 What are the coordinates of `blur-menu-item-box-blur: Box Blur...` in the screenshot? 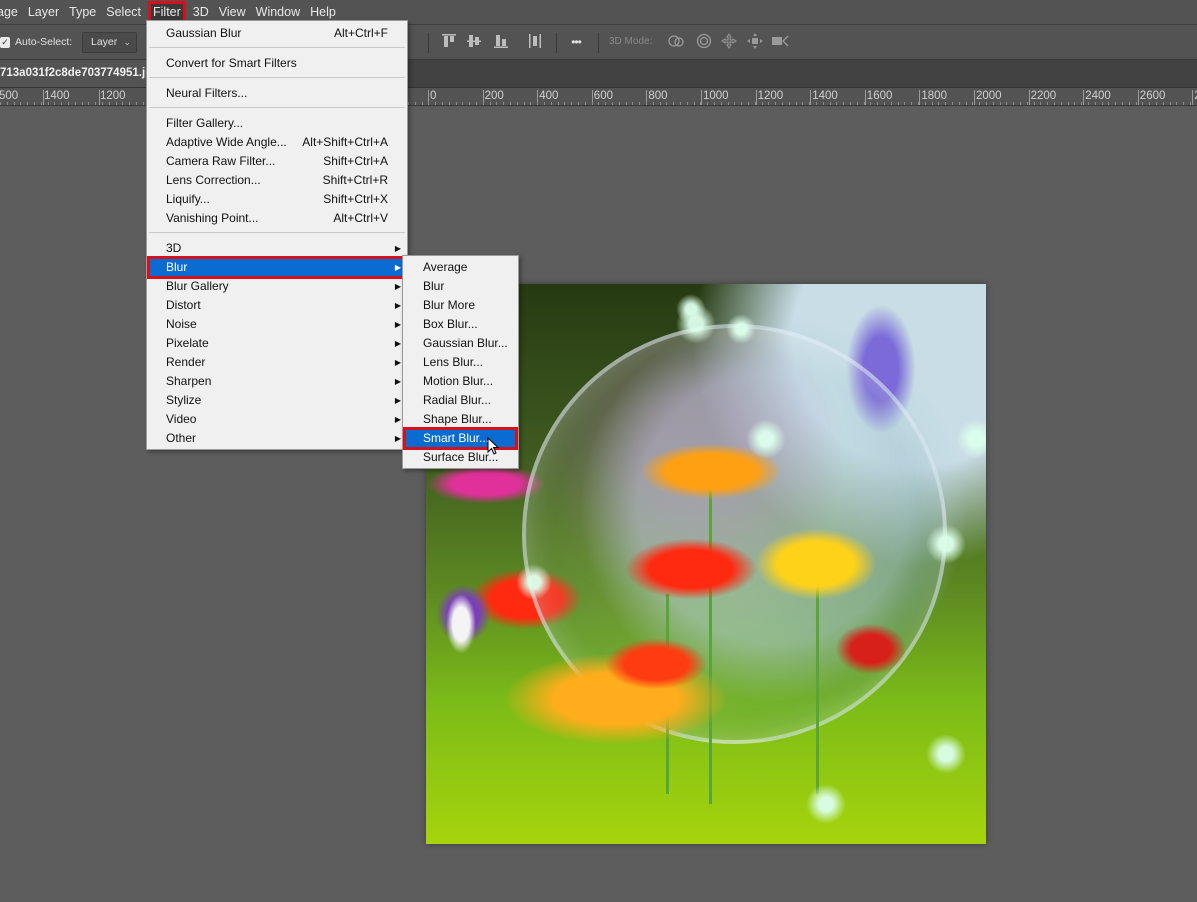 It's located at (460, 324).